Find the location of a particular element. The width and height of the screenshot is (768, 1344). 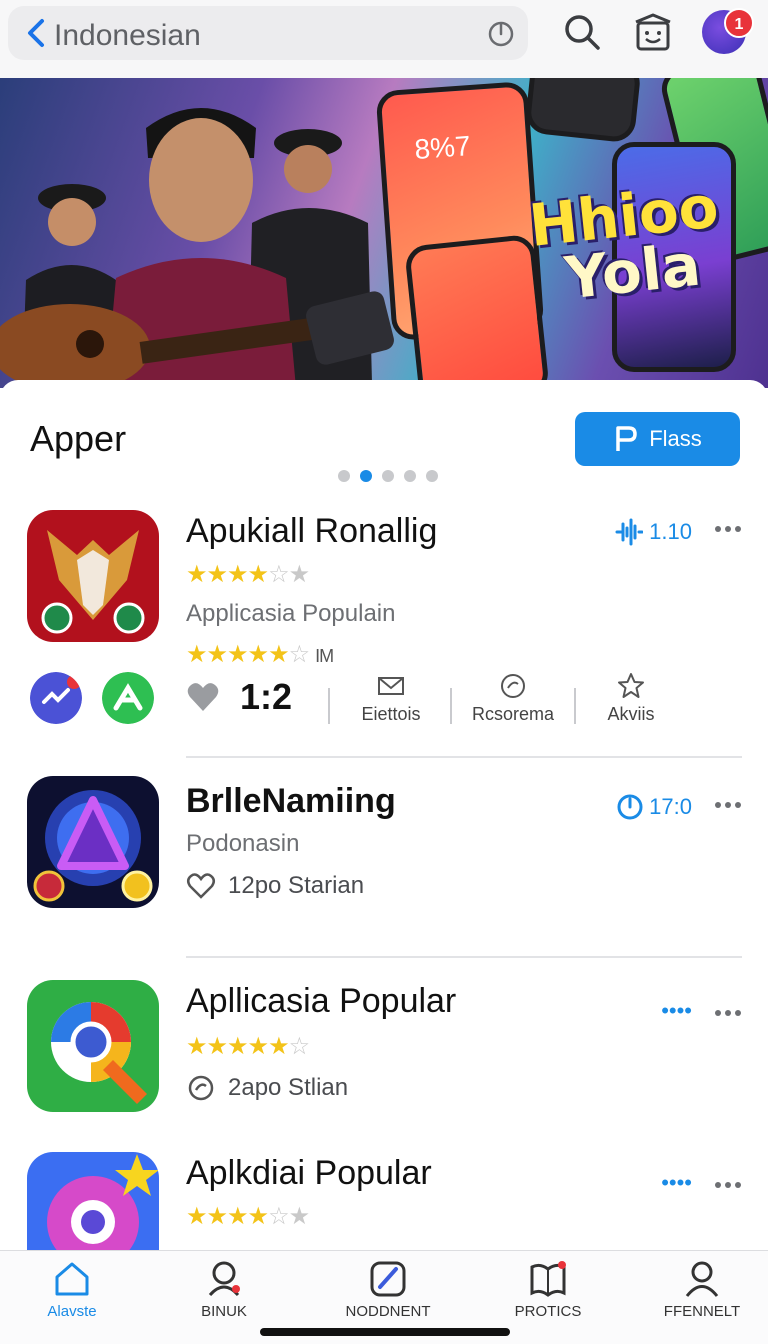

tab-protics: PROTICS is located at coordinates (548, 1289).